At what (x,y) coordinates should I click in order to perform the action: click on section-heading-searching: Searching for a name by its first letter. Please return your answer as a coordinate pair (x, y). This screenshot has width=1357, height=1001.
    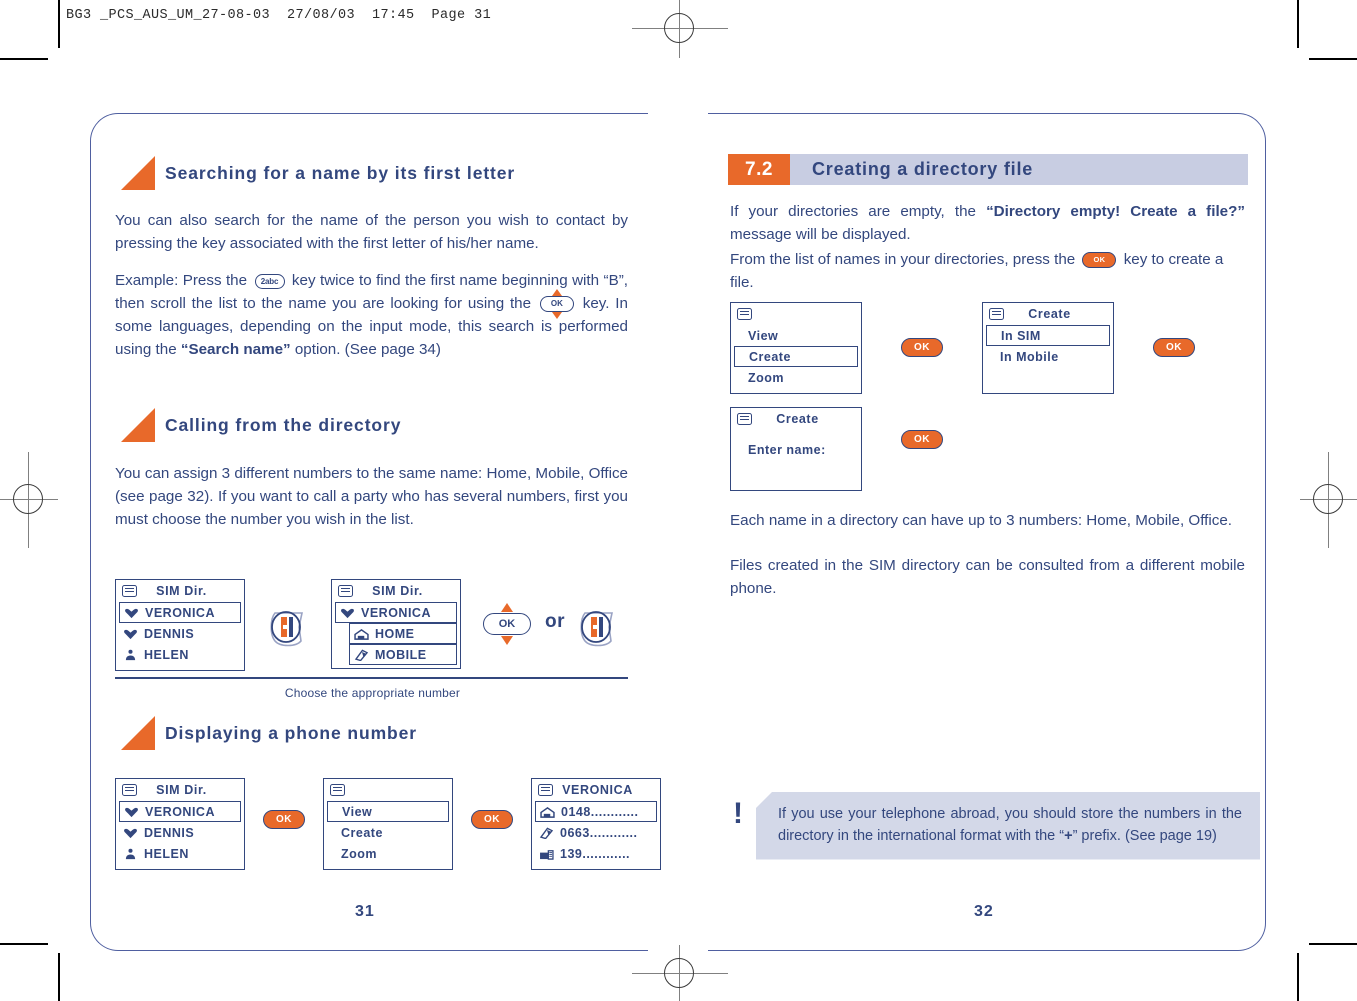
    Looking at the image, I should click on (318, 173).